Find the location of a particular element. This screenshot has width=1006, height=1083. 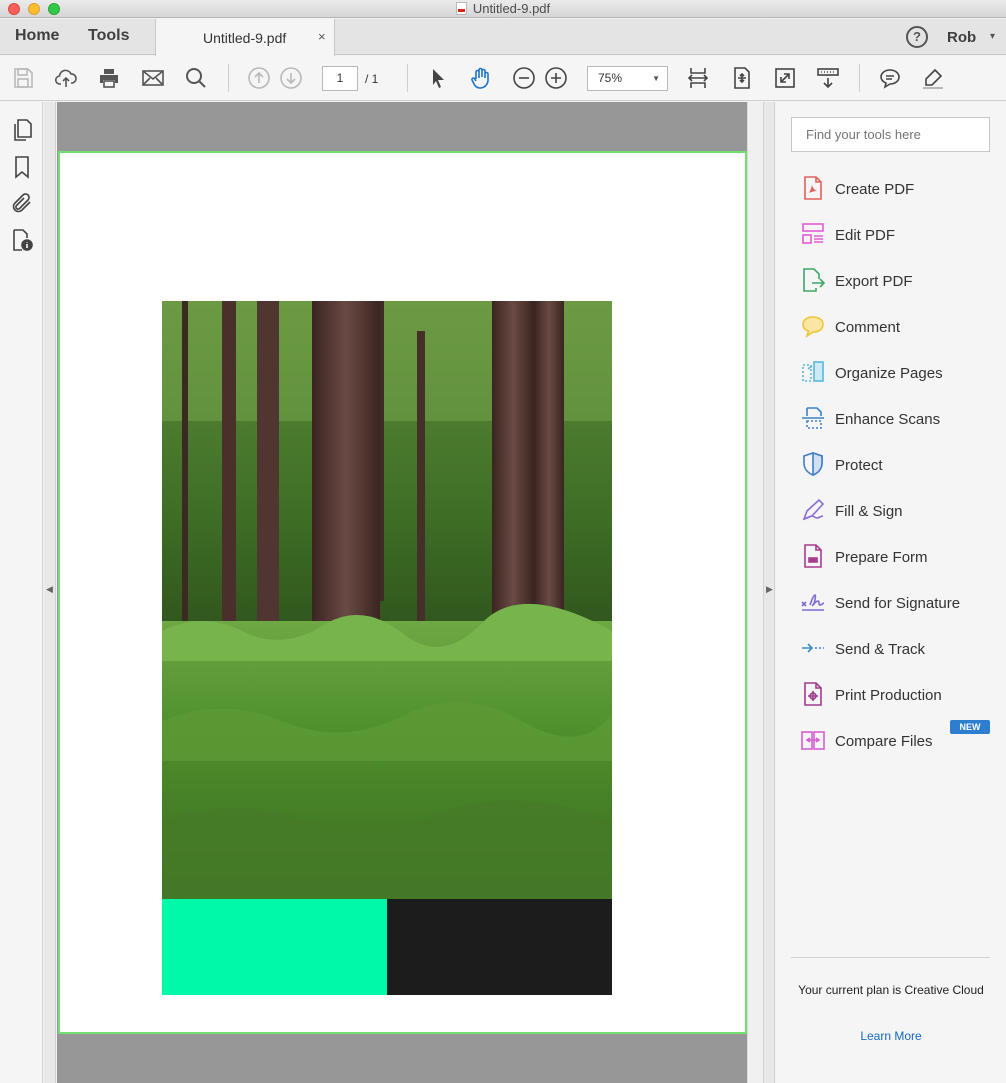

bookmarks-icon is located at coordinates (22, 167).